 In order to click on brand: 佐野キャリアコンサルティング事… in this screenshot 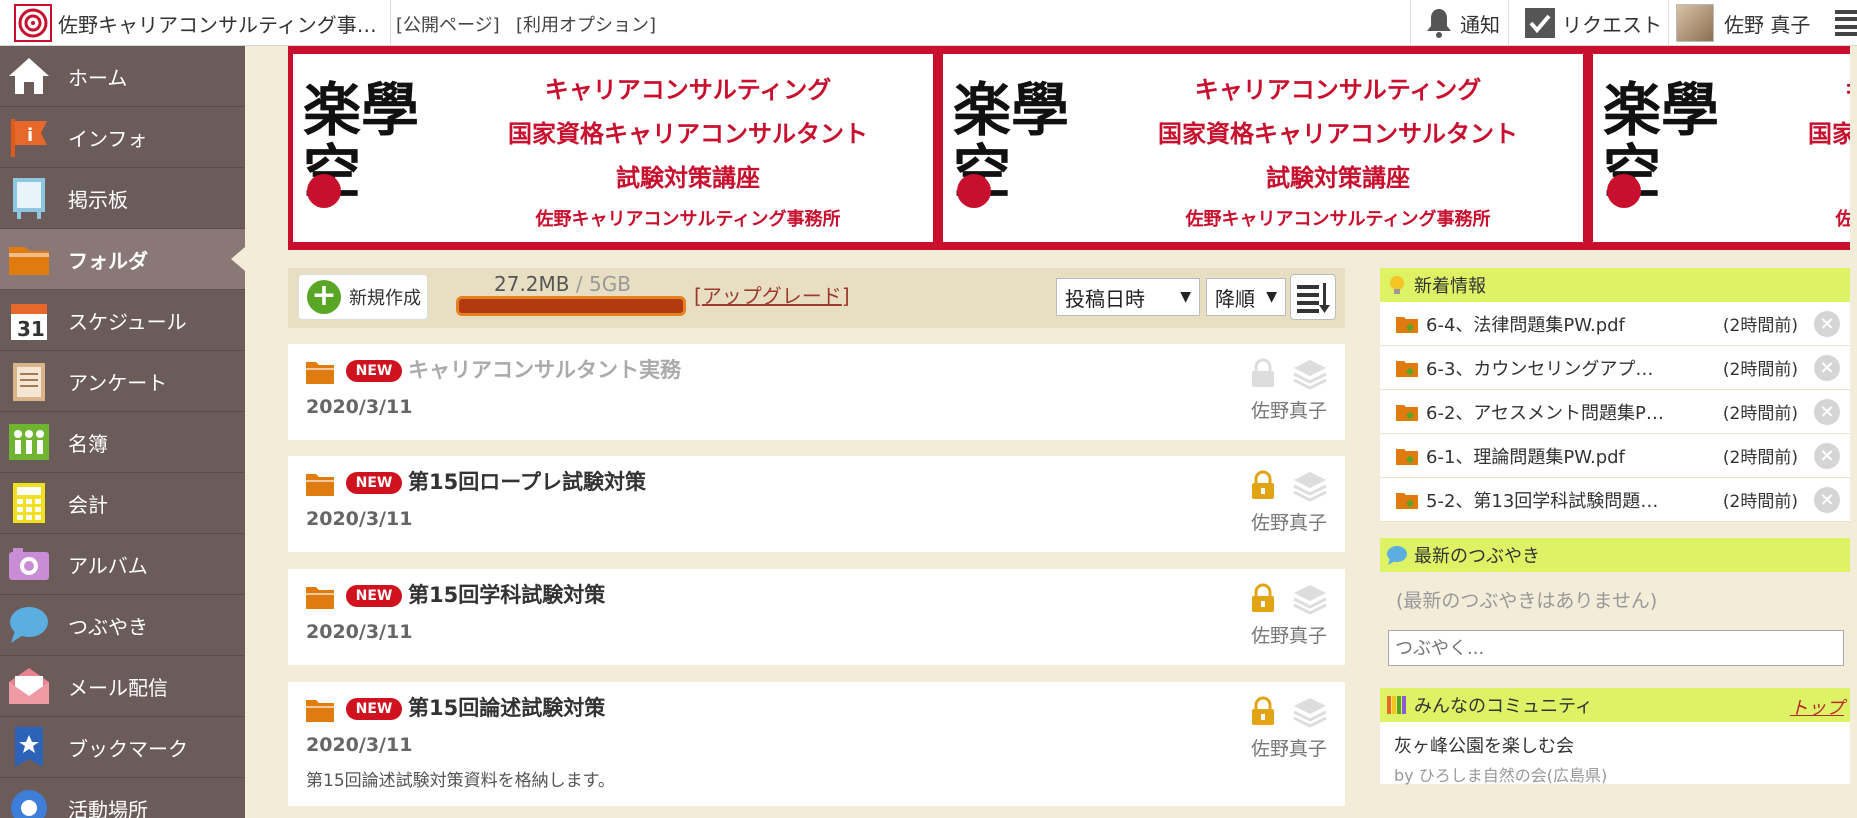, I will do `click(196, 23)`.